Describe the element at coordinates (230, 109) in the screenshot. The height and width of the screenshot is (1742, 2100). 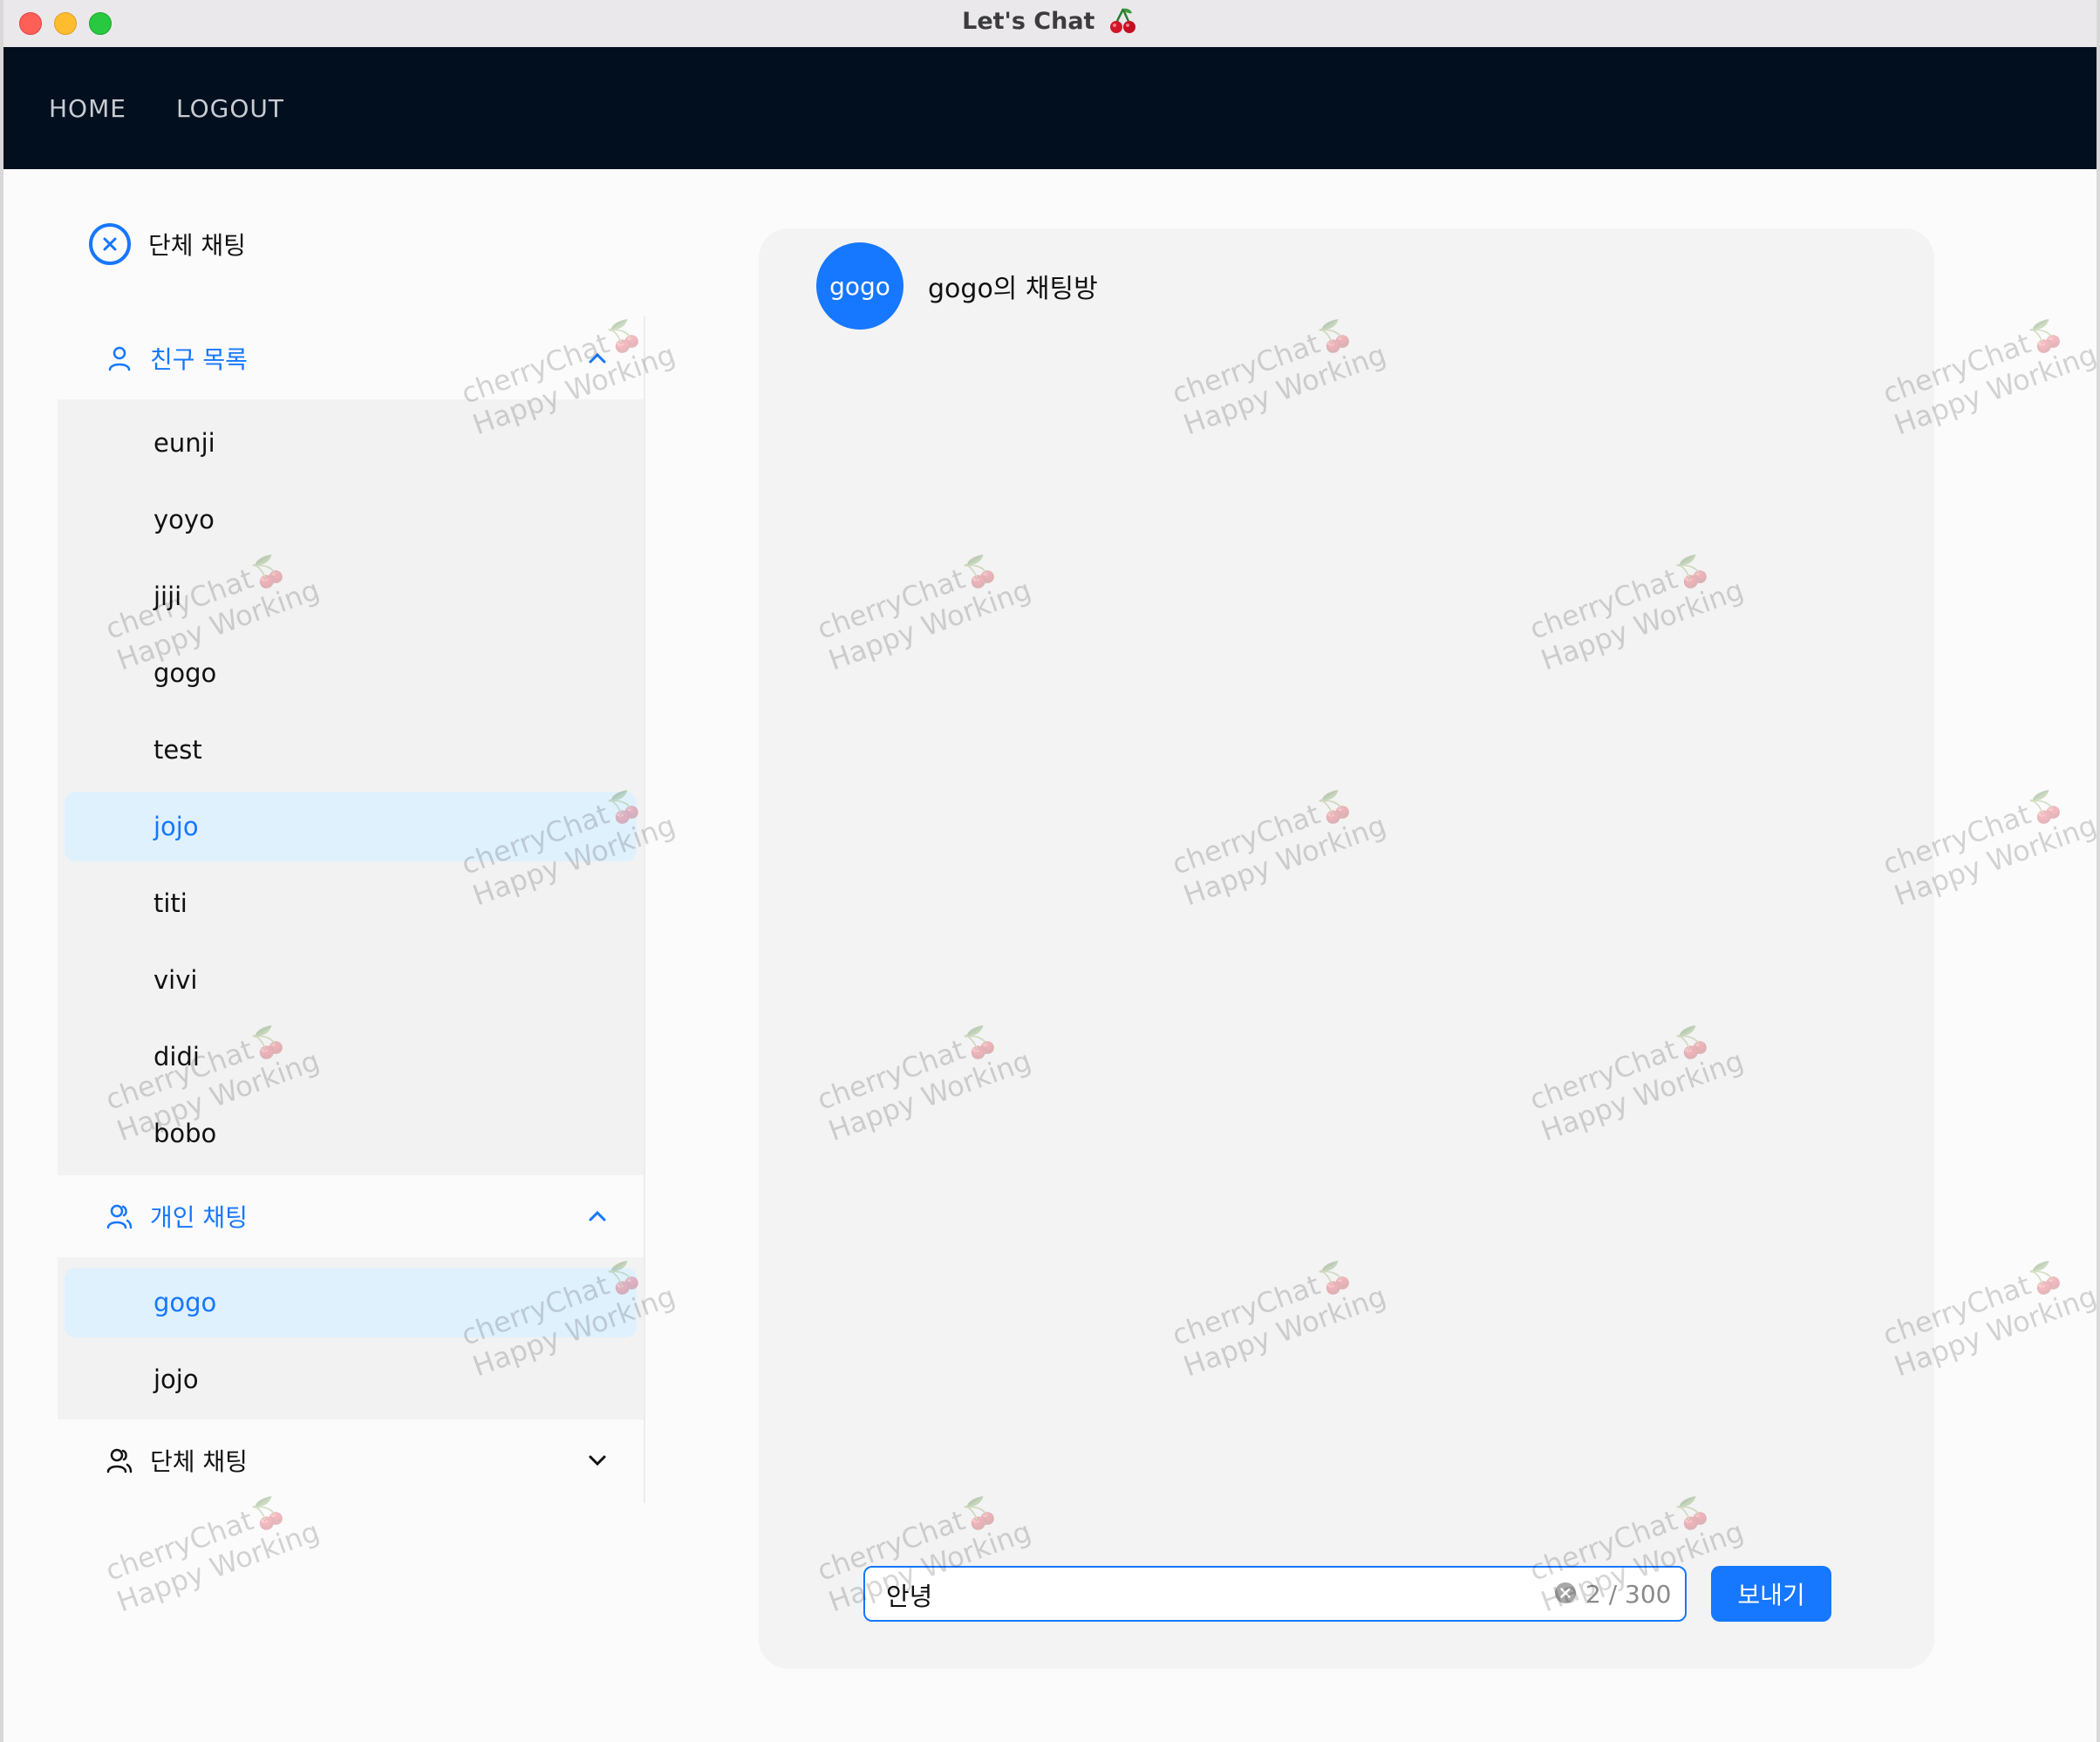
I see `nav-logout-link: LOGOUT` at that location.